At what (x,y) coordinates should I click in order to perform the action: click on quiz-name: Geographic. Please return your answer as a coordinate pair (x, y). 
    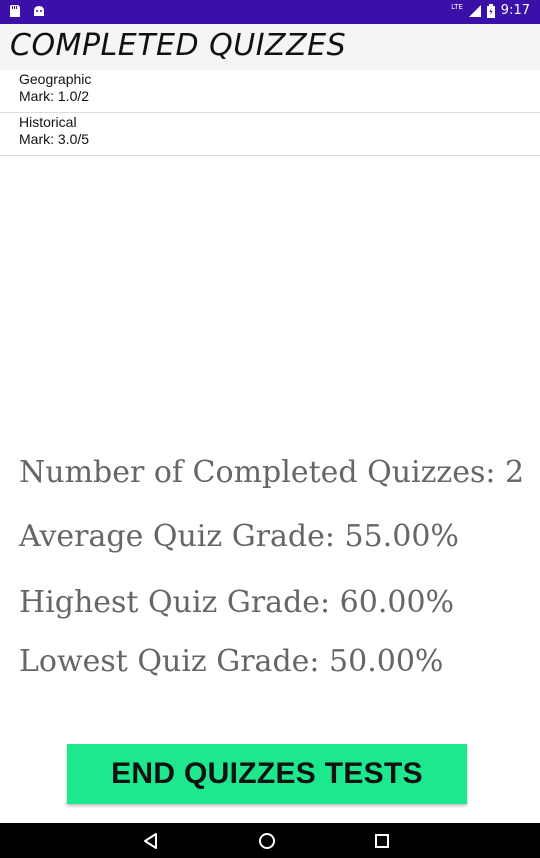
    Looking at the image, I should click on (55, 79).